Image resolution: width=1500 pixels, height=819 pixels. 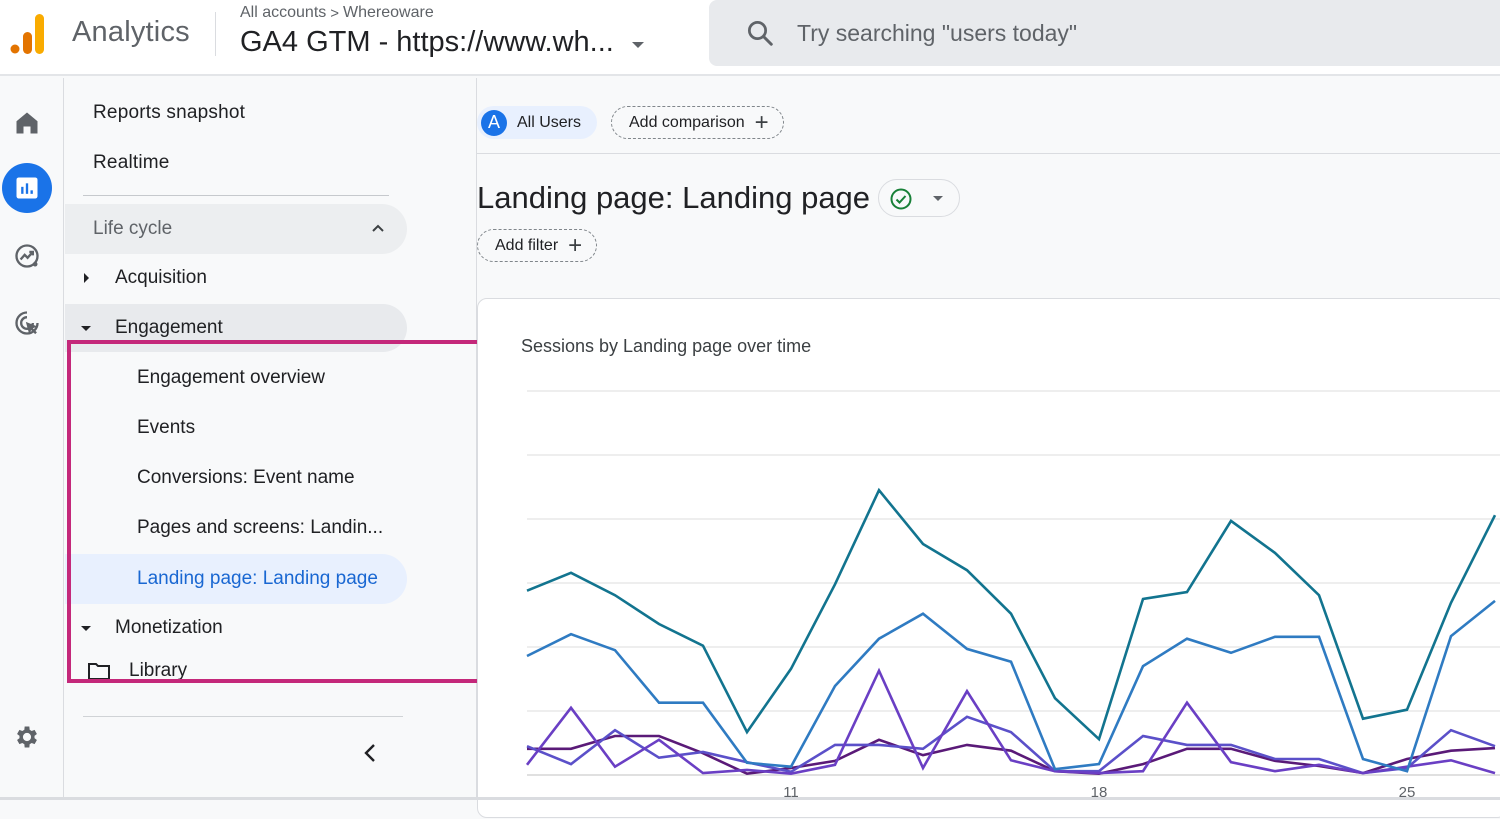 I want to click on breadcrumb: All accounts > Whereoware, so click(x=337, y=13).